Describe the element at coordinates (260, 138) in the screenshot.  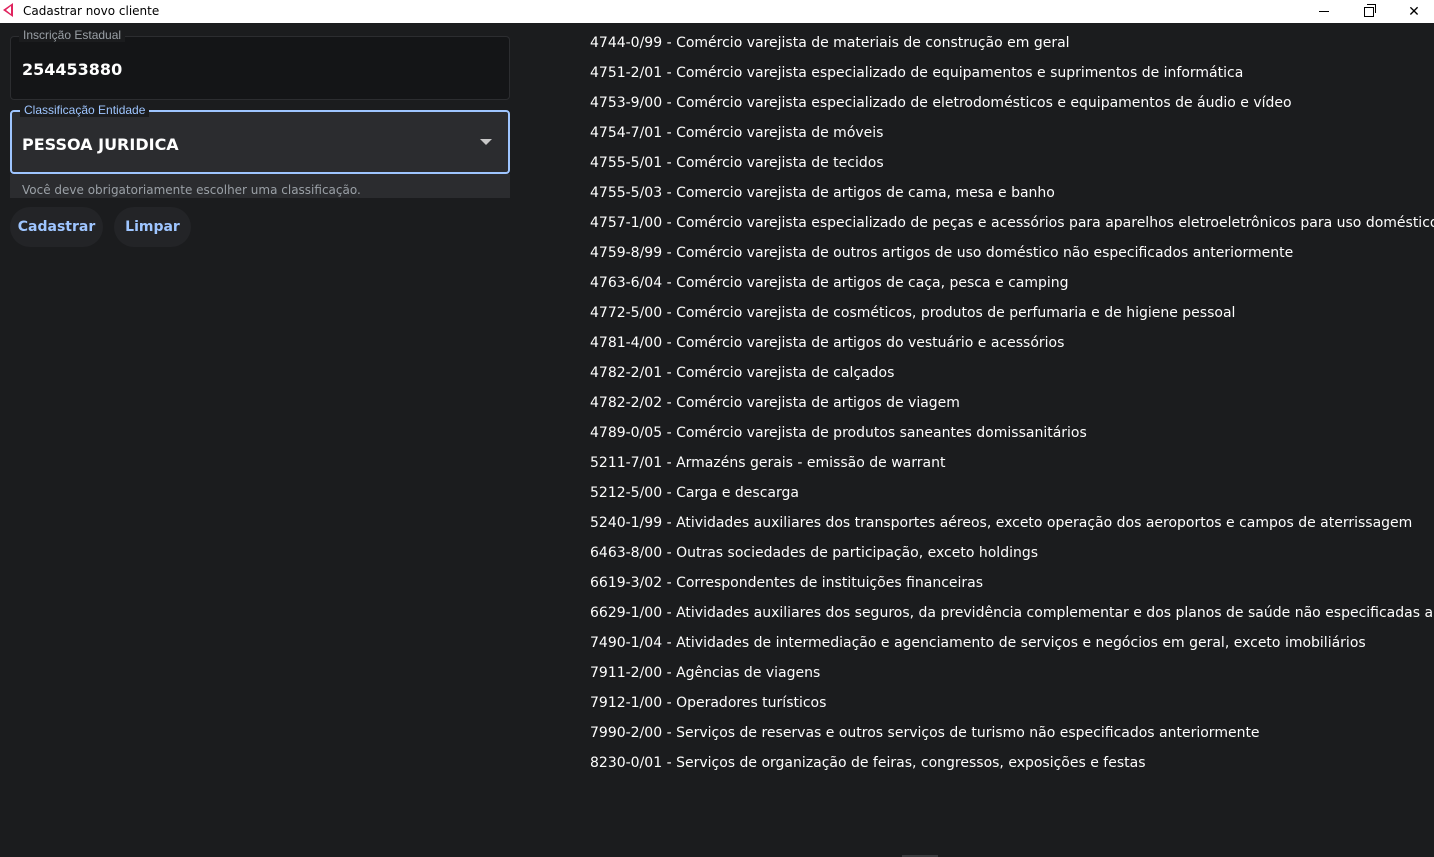
I see `classificacao-entidade-select: Classificação Entidade PESSOA JURIDICA` at that location.